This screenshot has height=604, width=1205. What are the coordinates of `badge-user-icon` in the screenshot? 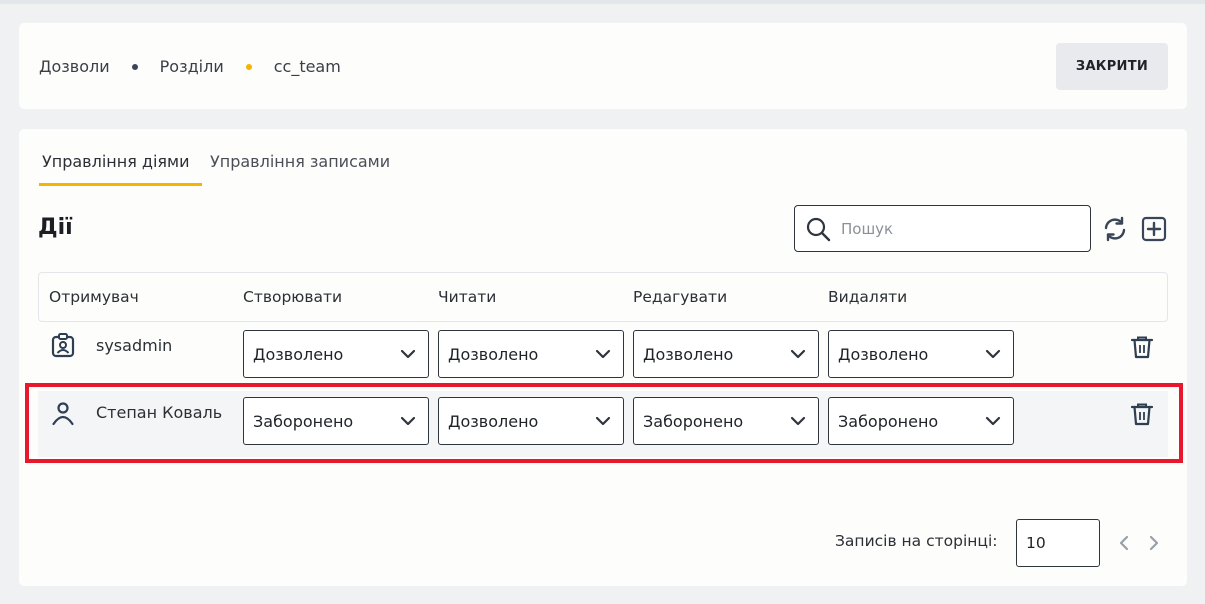 It's located at (63, 345).